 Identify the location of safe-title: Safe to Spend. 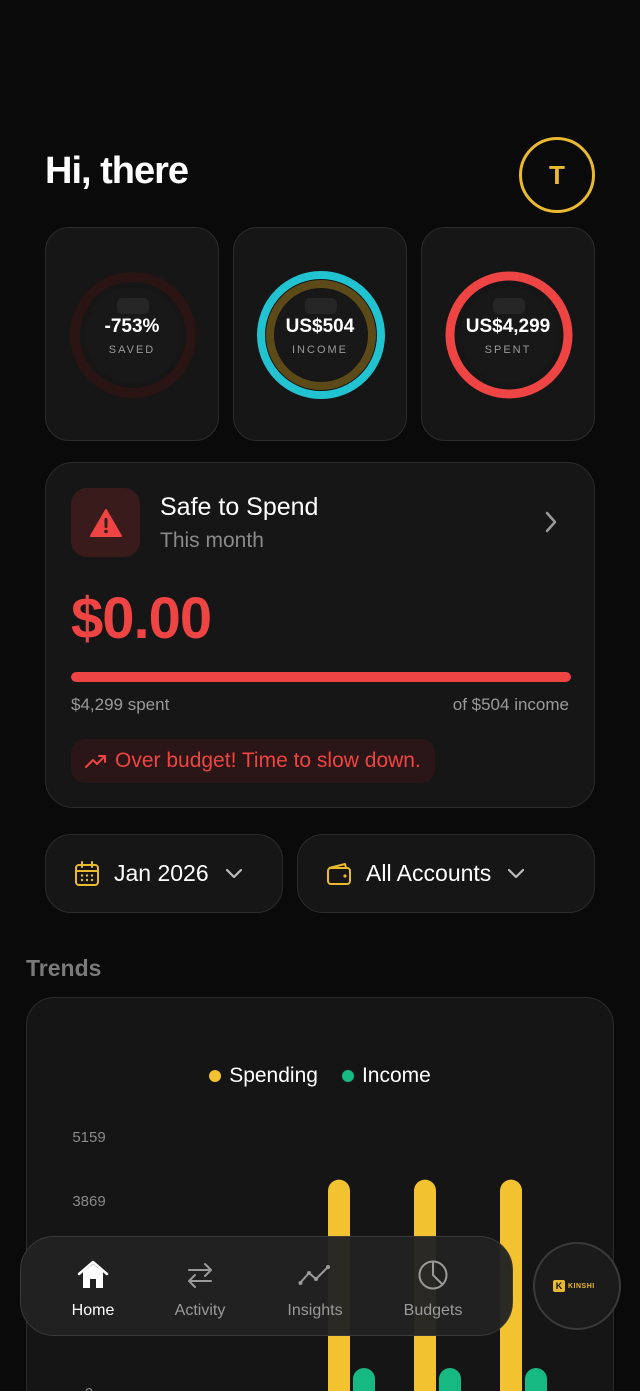
(239, 507).